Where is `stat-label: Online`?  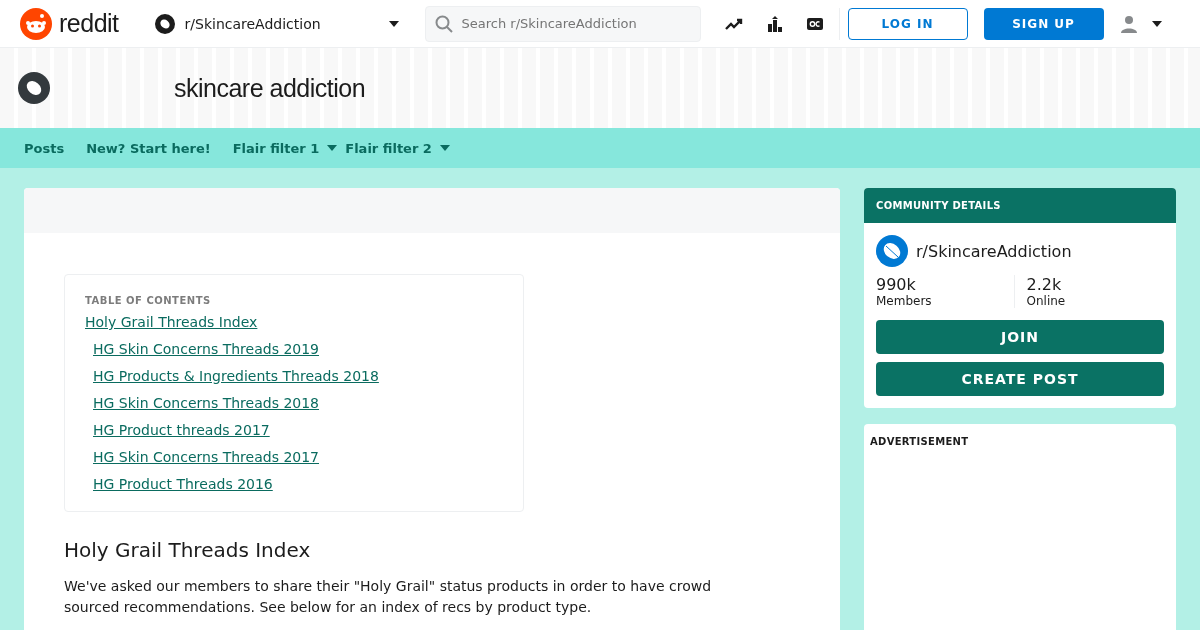
stat-label: Online is located at coordinates (1046, 301).